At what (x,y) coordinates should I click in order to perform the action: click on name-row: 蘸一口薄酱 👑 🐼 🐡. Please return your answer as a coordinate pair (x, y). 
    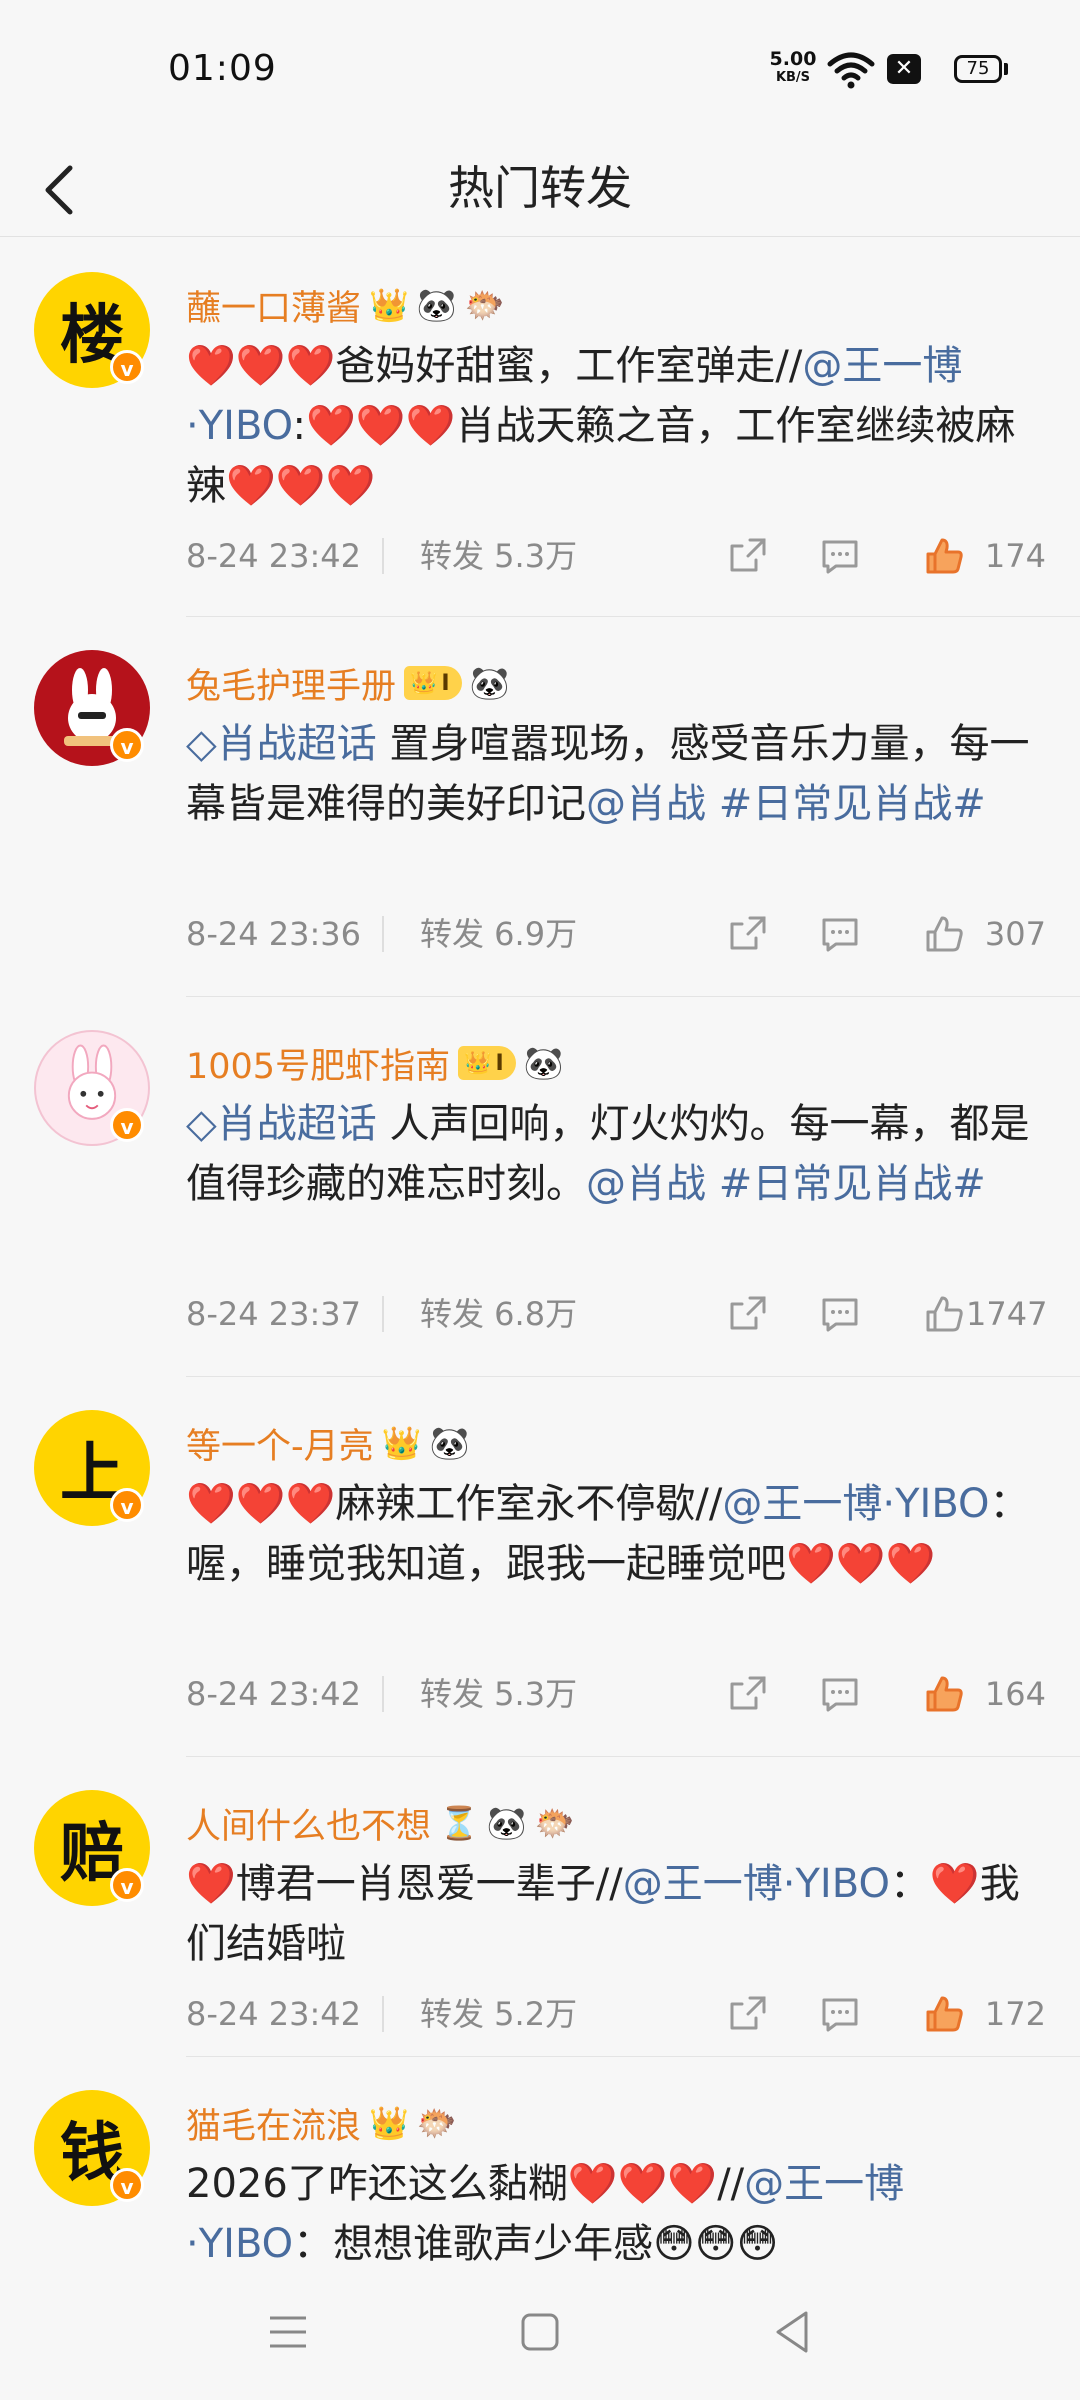
    Looking at the image, I should click on (345, 305).